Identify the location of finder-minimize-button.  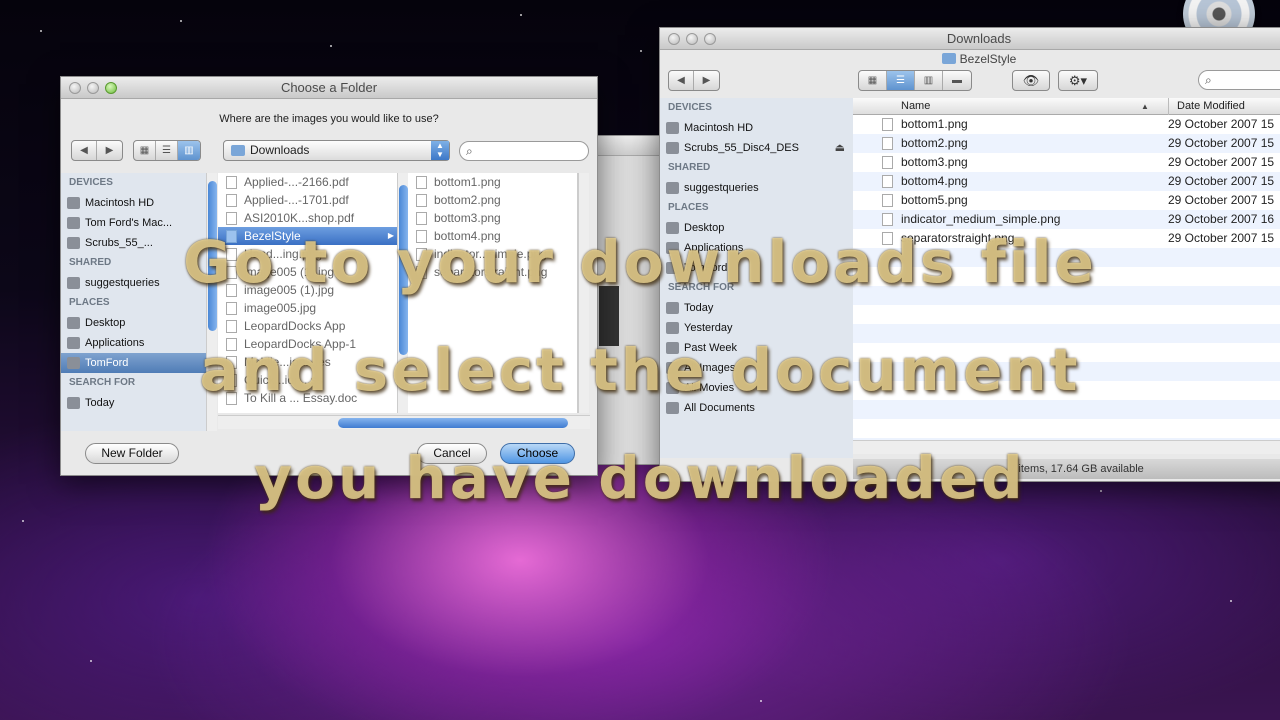
(692, 39).